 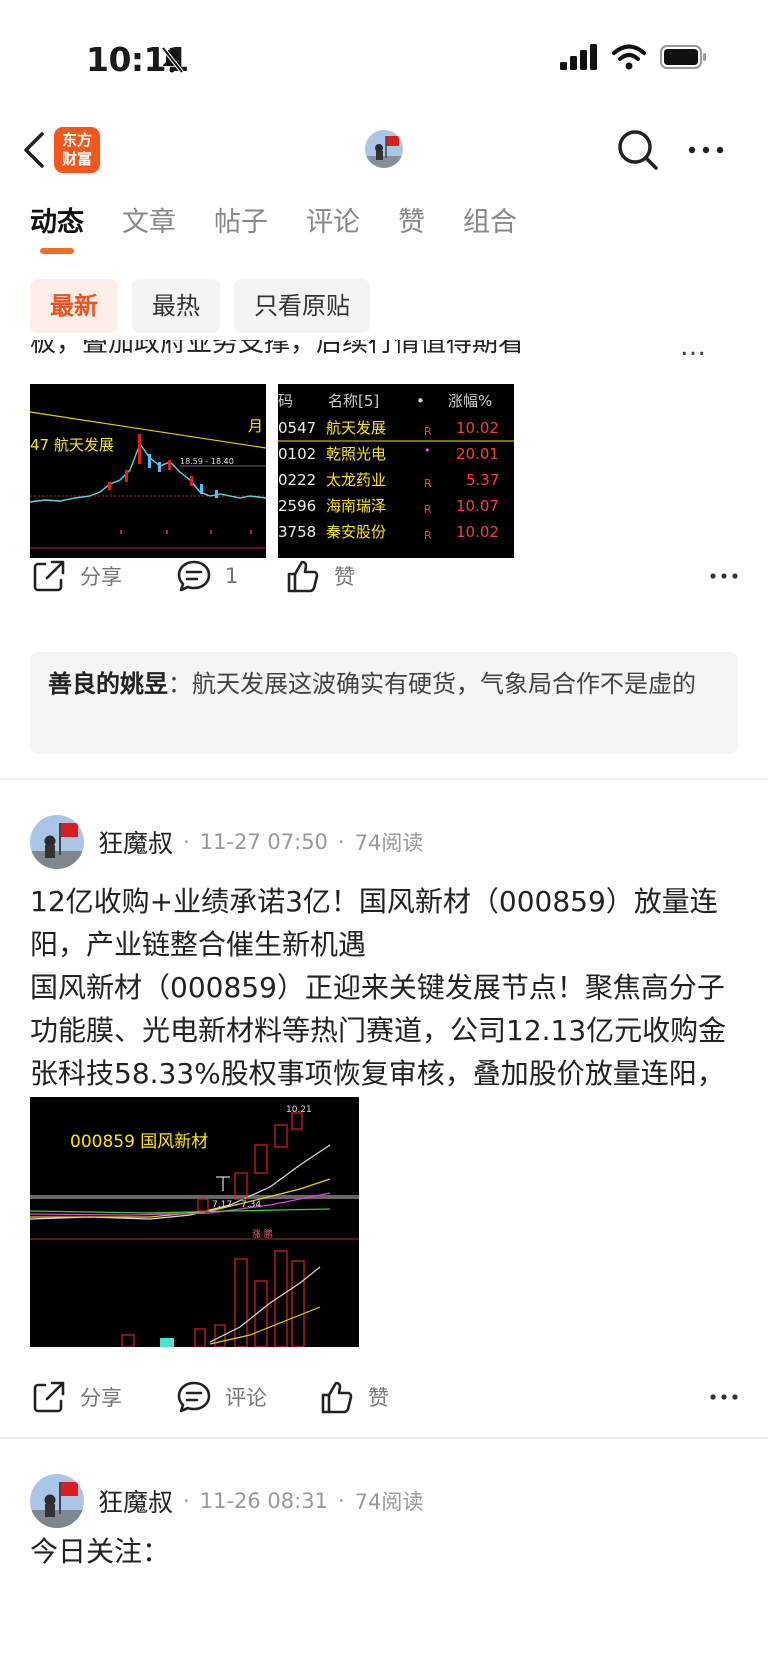 What do you see at coordinates (411, 222) in the screenshot?
I see `tab-label: 赞` at bounding box center [411, 222].